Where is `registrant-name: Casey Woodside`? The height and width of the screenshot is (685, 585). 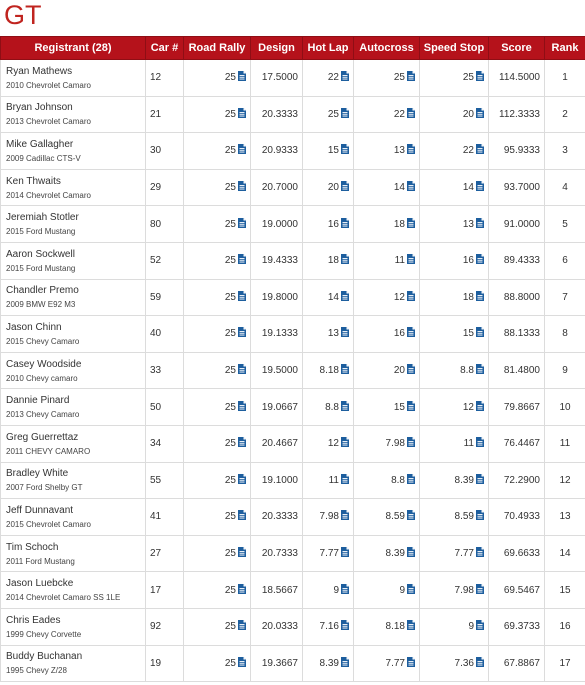 registrant-name: Casey Woodside is located at coordinates (73, 364).